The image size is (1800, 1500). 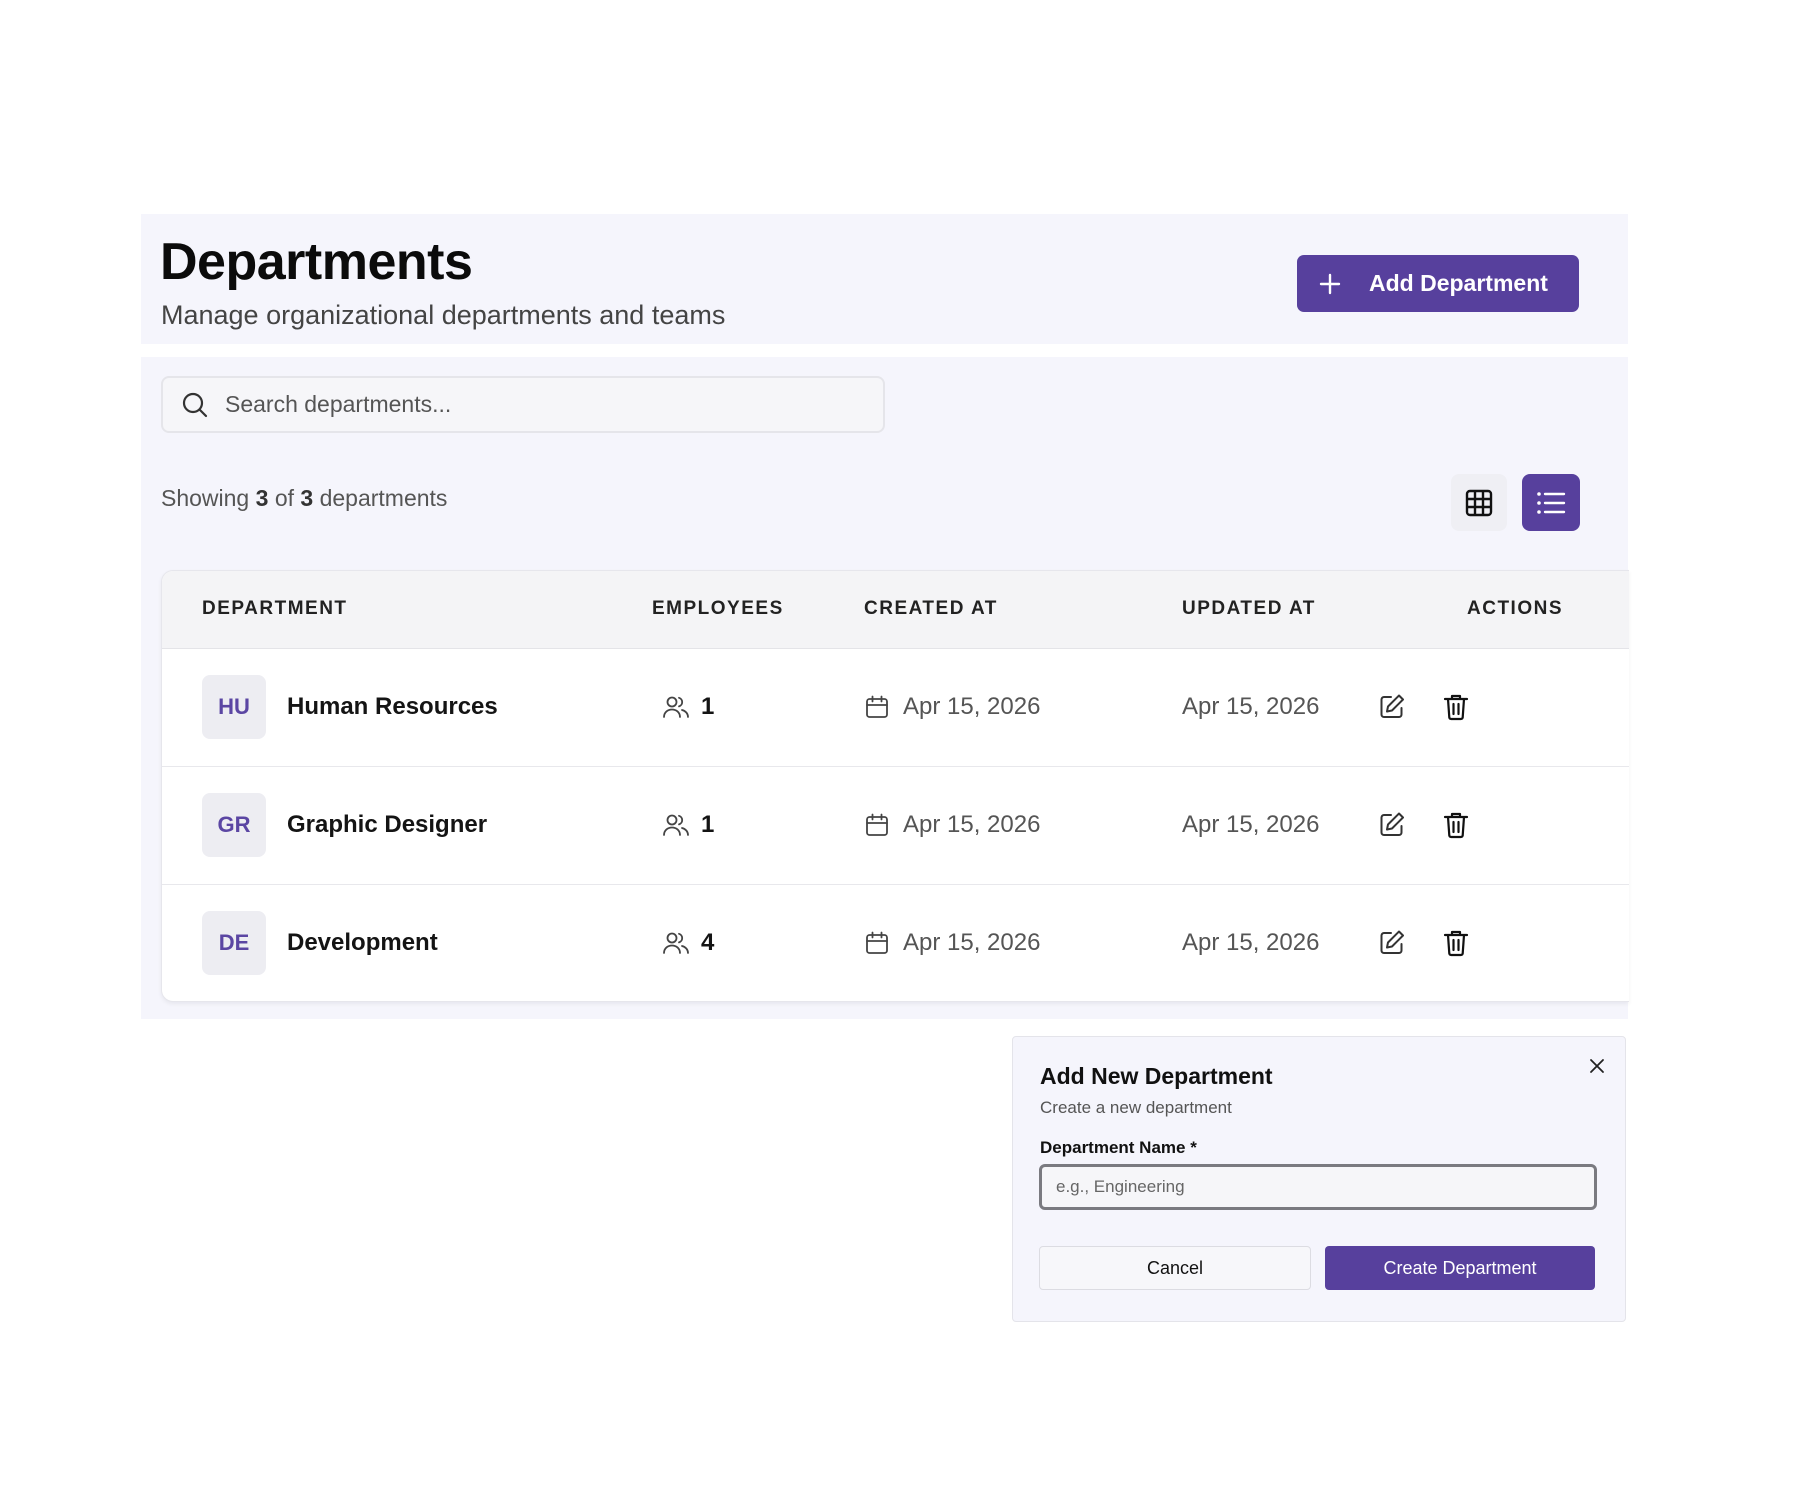 I want to click on list-view-button, so click(x=1551, y=502).